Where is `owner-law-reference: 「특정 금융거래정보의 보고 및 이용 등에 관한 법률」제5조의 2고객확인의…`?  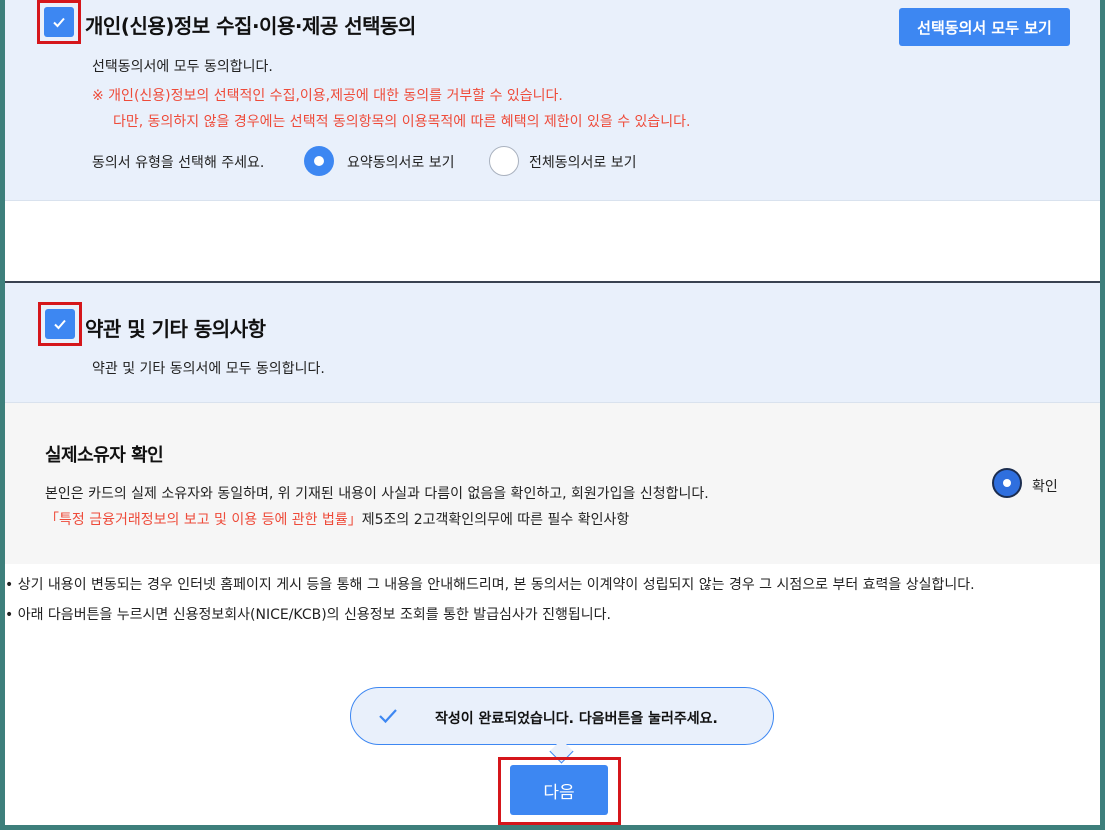
owner-law-reference: 「특정 금융거래정보의 보고 및 이용 등에 관한 법률」제5조의 2고객확인의… is located at coordinates (337, 519).